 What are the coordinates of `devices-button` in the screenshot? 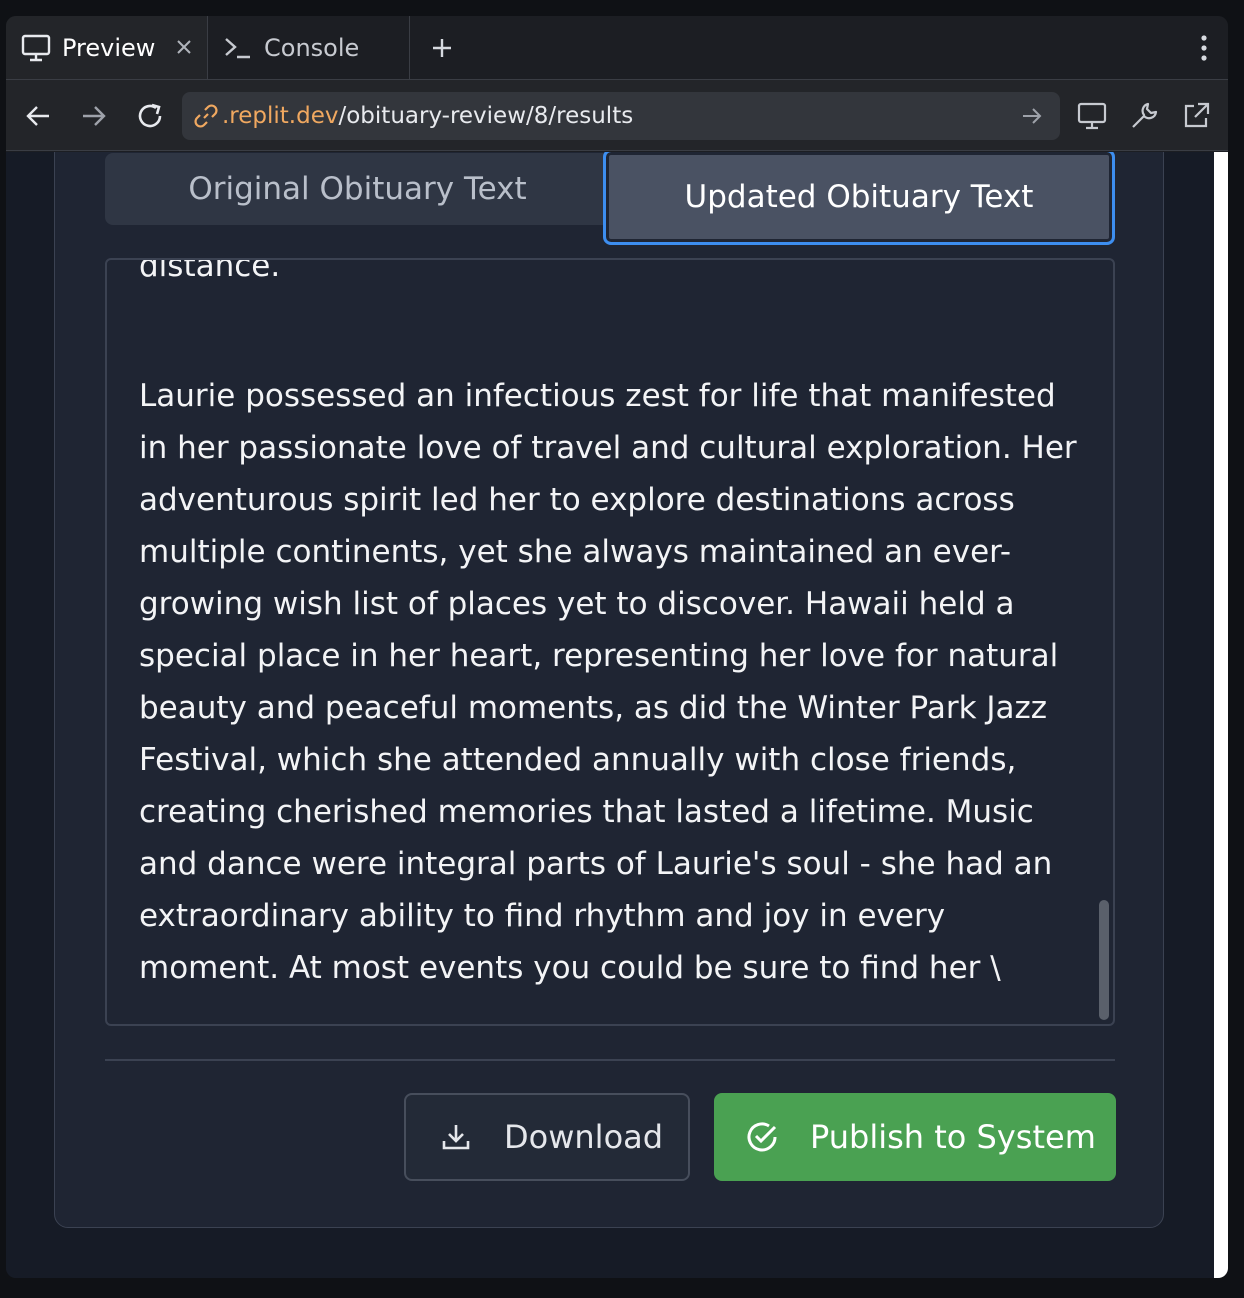 It's located at (1092, 116).